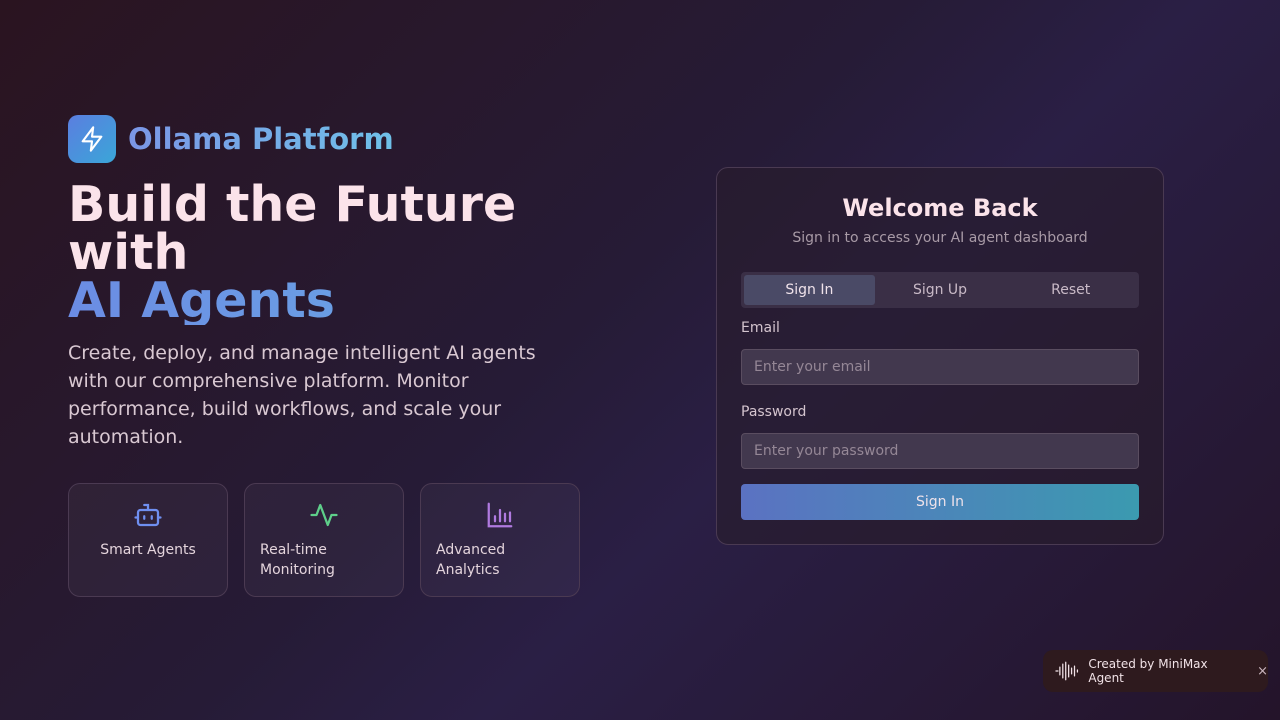 This screenshot has height=720, width=1280. Describe the element at coordinates (1148, 671) in the screenshot. I see `badge-text: Created by MiniMax Agent` at that location.